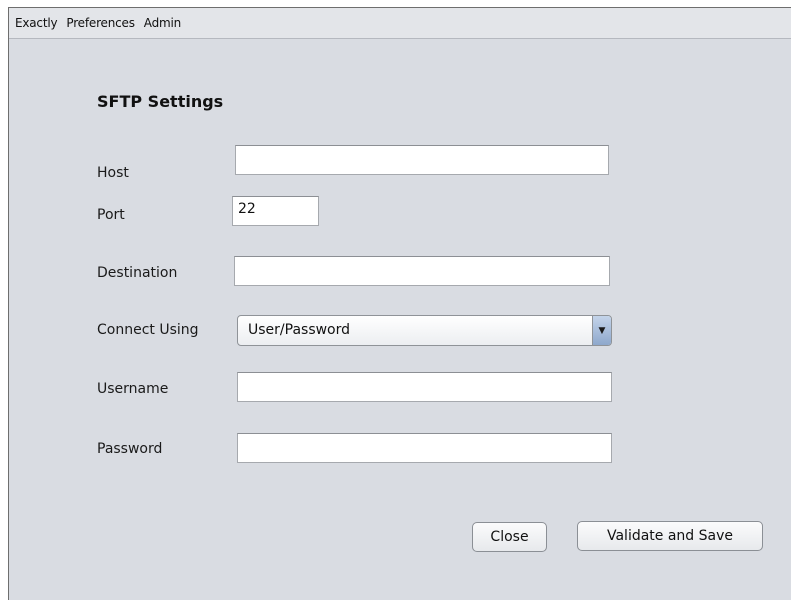 This screenshot has height=600, width=792. Describe the element at coordinates (133, 389) in the screenshot. I see `username-label: Username` at that location.